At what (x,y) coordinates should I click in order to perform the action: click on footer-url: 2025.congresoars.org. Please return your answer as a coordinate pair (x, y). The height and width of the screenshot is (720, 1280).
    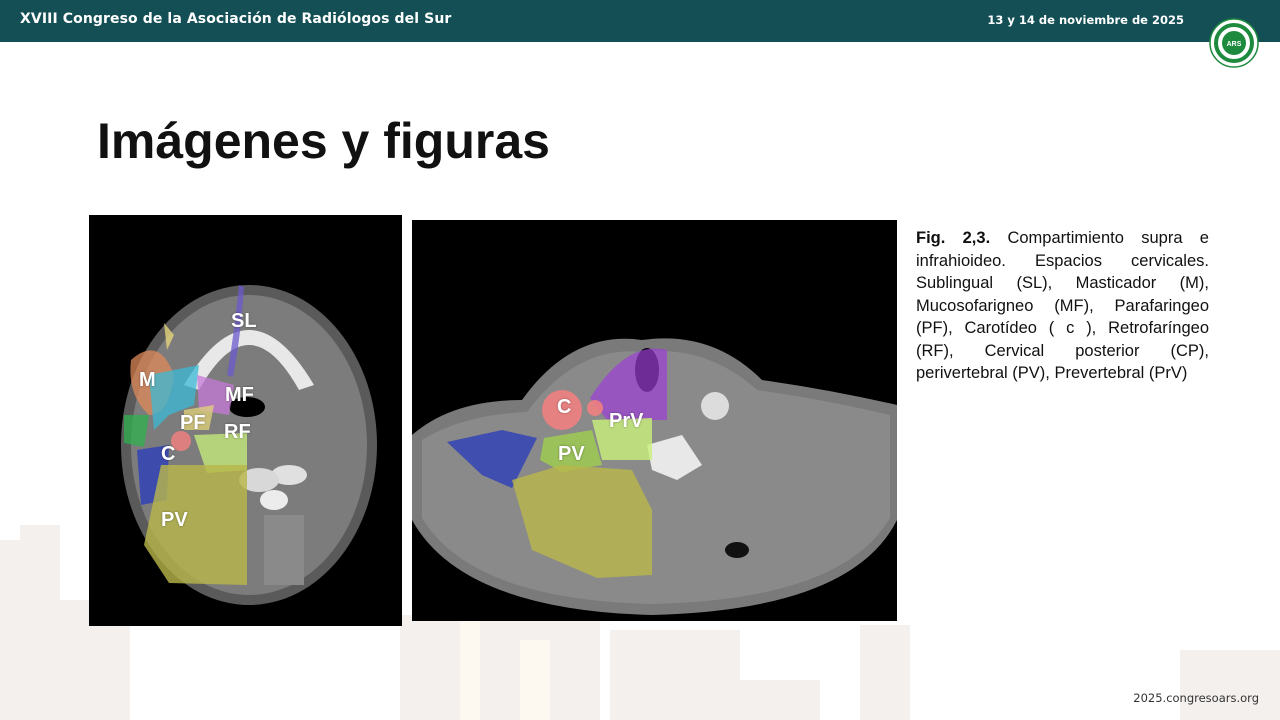
    Looking at the image, I should click on (1196, 698).